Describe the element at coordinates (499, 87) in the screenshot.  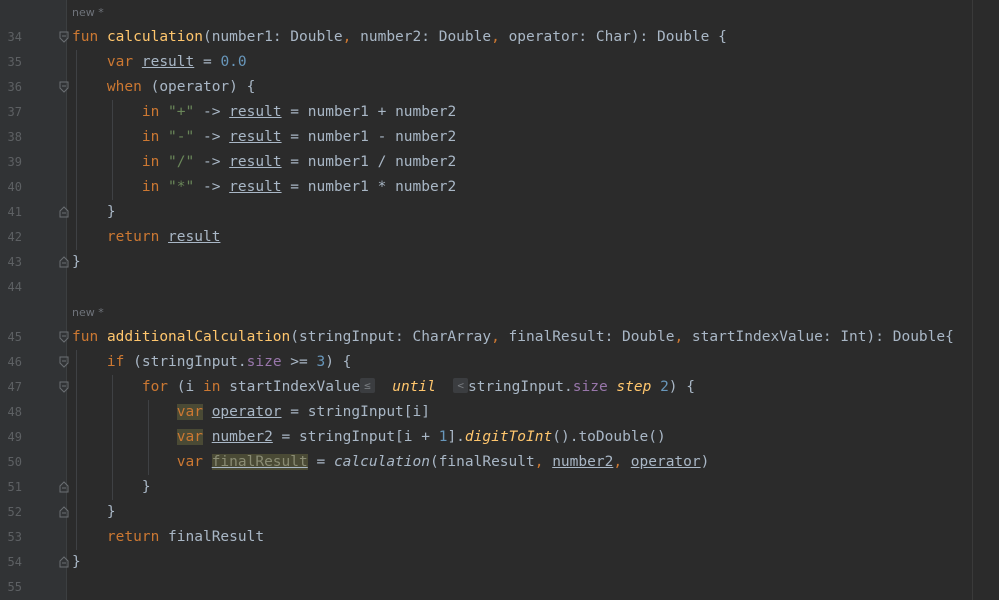
I see `code-line: 36 when (operator) {` at that location.